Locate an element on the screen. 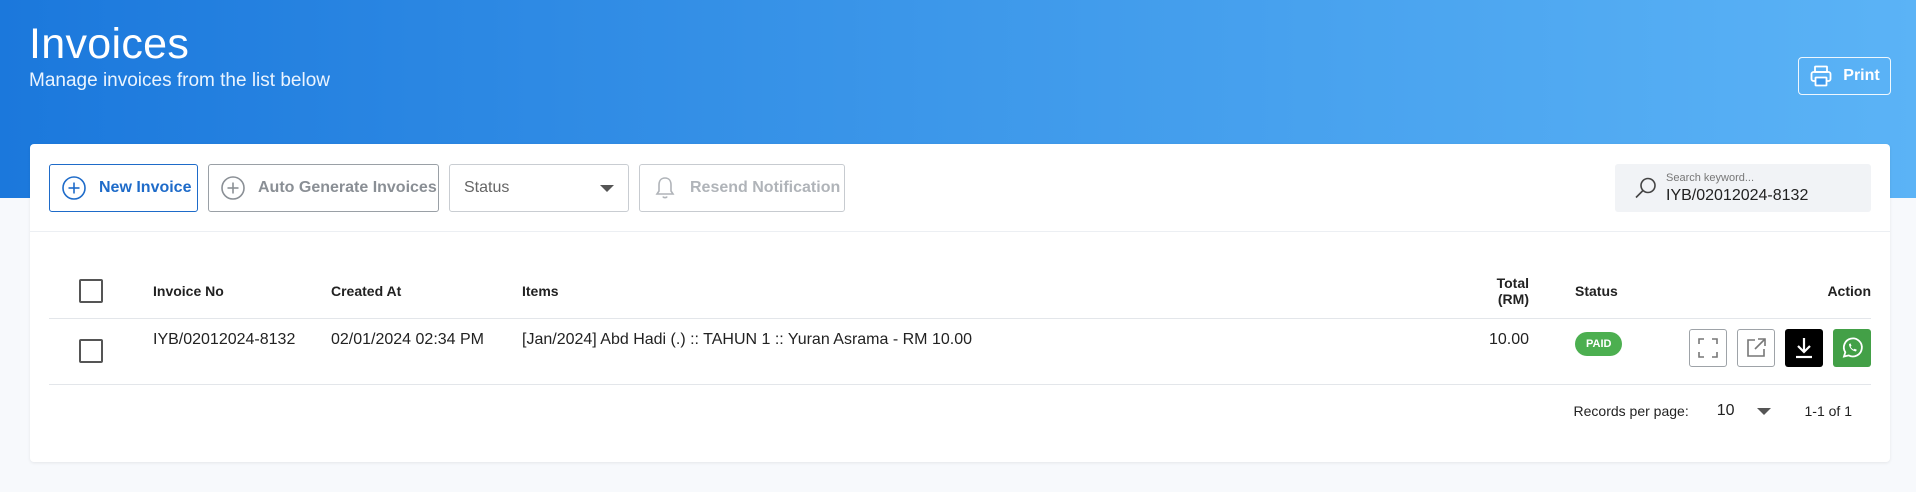  new-invoice-button: New Invoice is located at coordinates (123, 188).